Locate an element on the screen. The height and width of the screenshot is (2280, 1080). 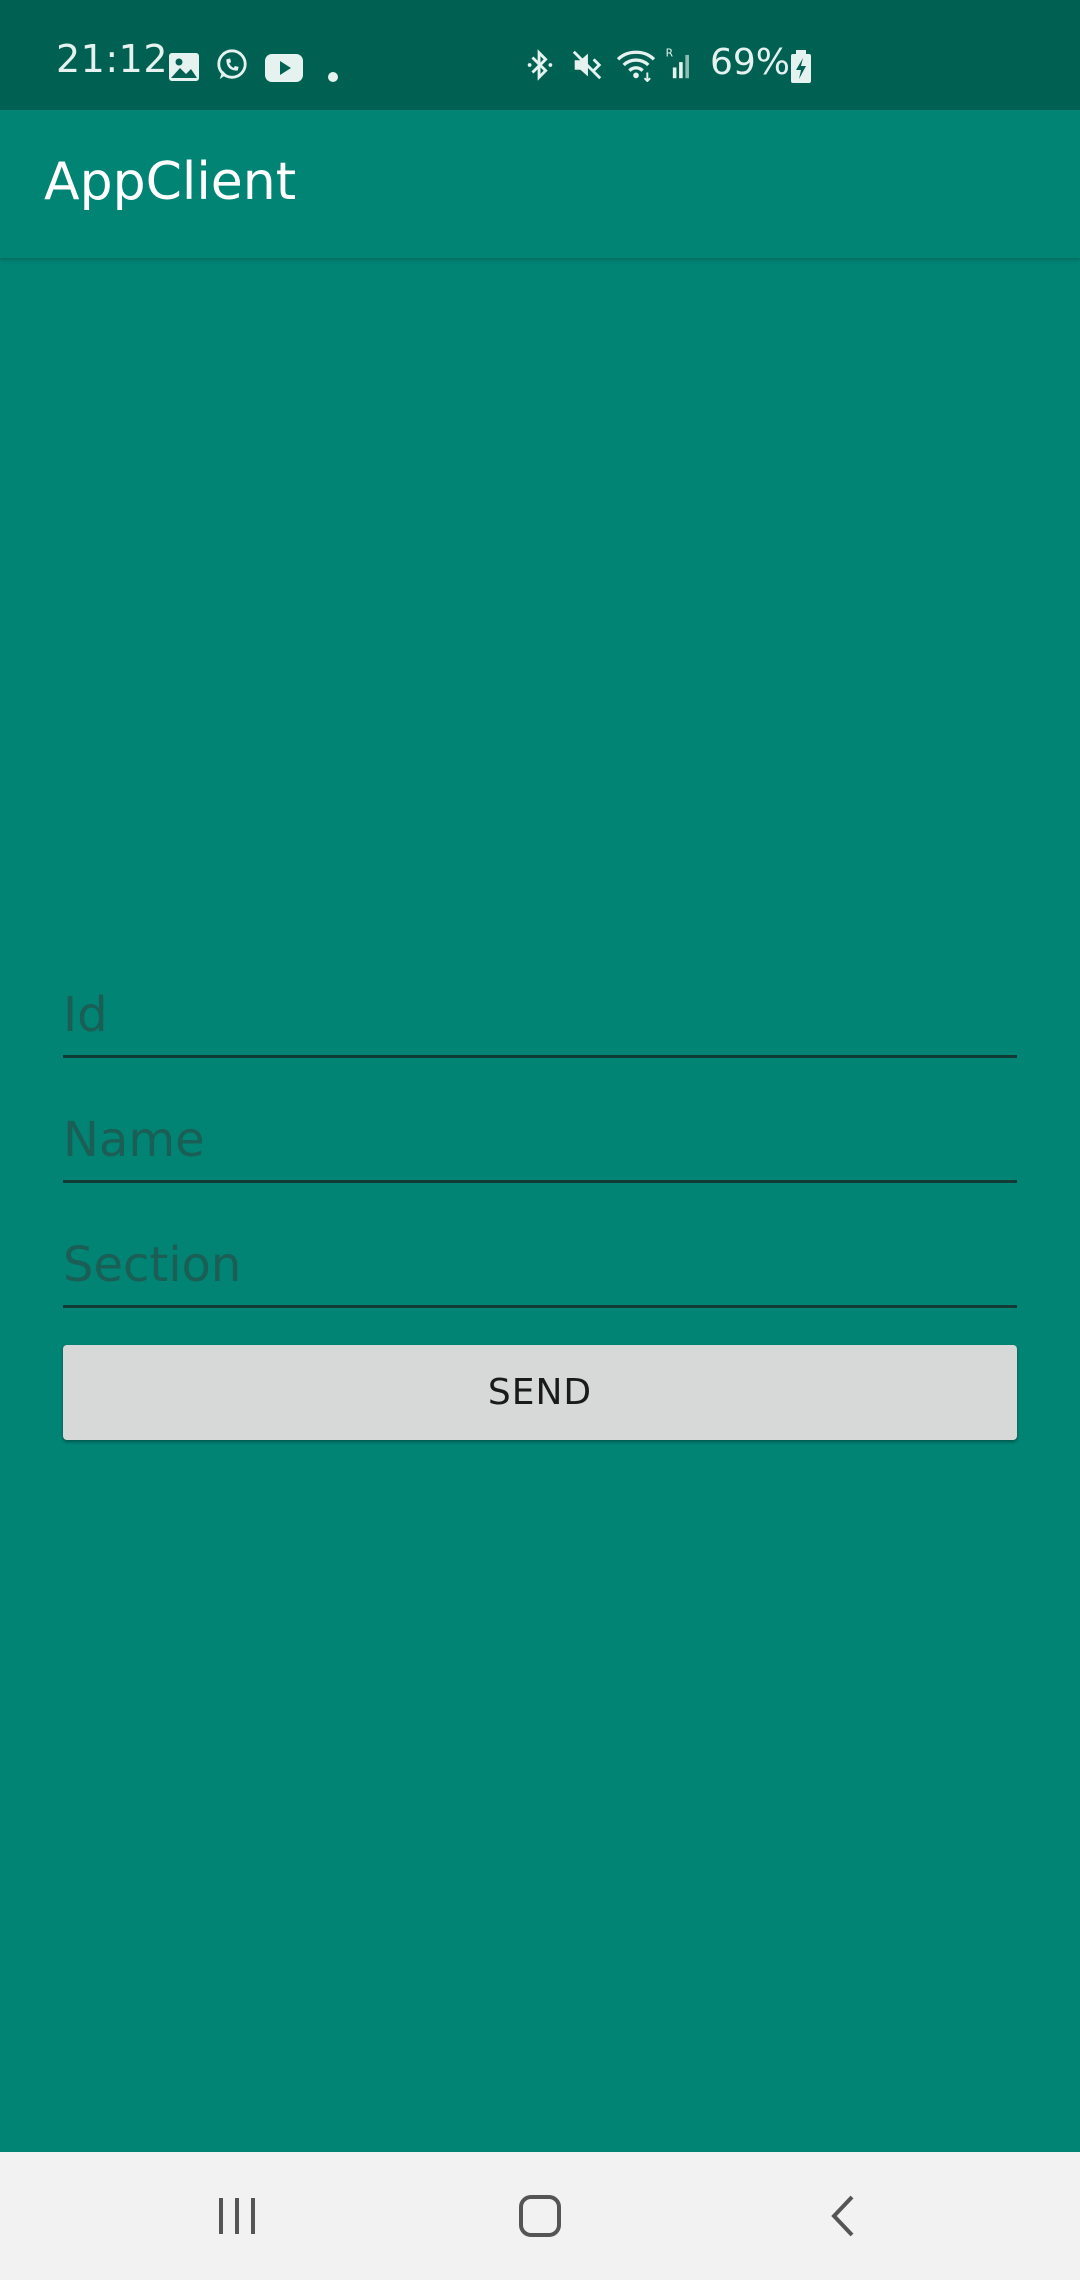
id-input is located at coordinates (540, 1016).